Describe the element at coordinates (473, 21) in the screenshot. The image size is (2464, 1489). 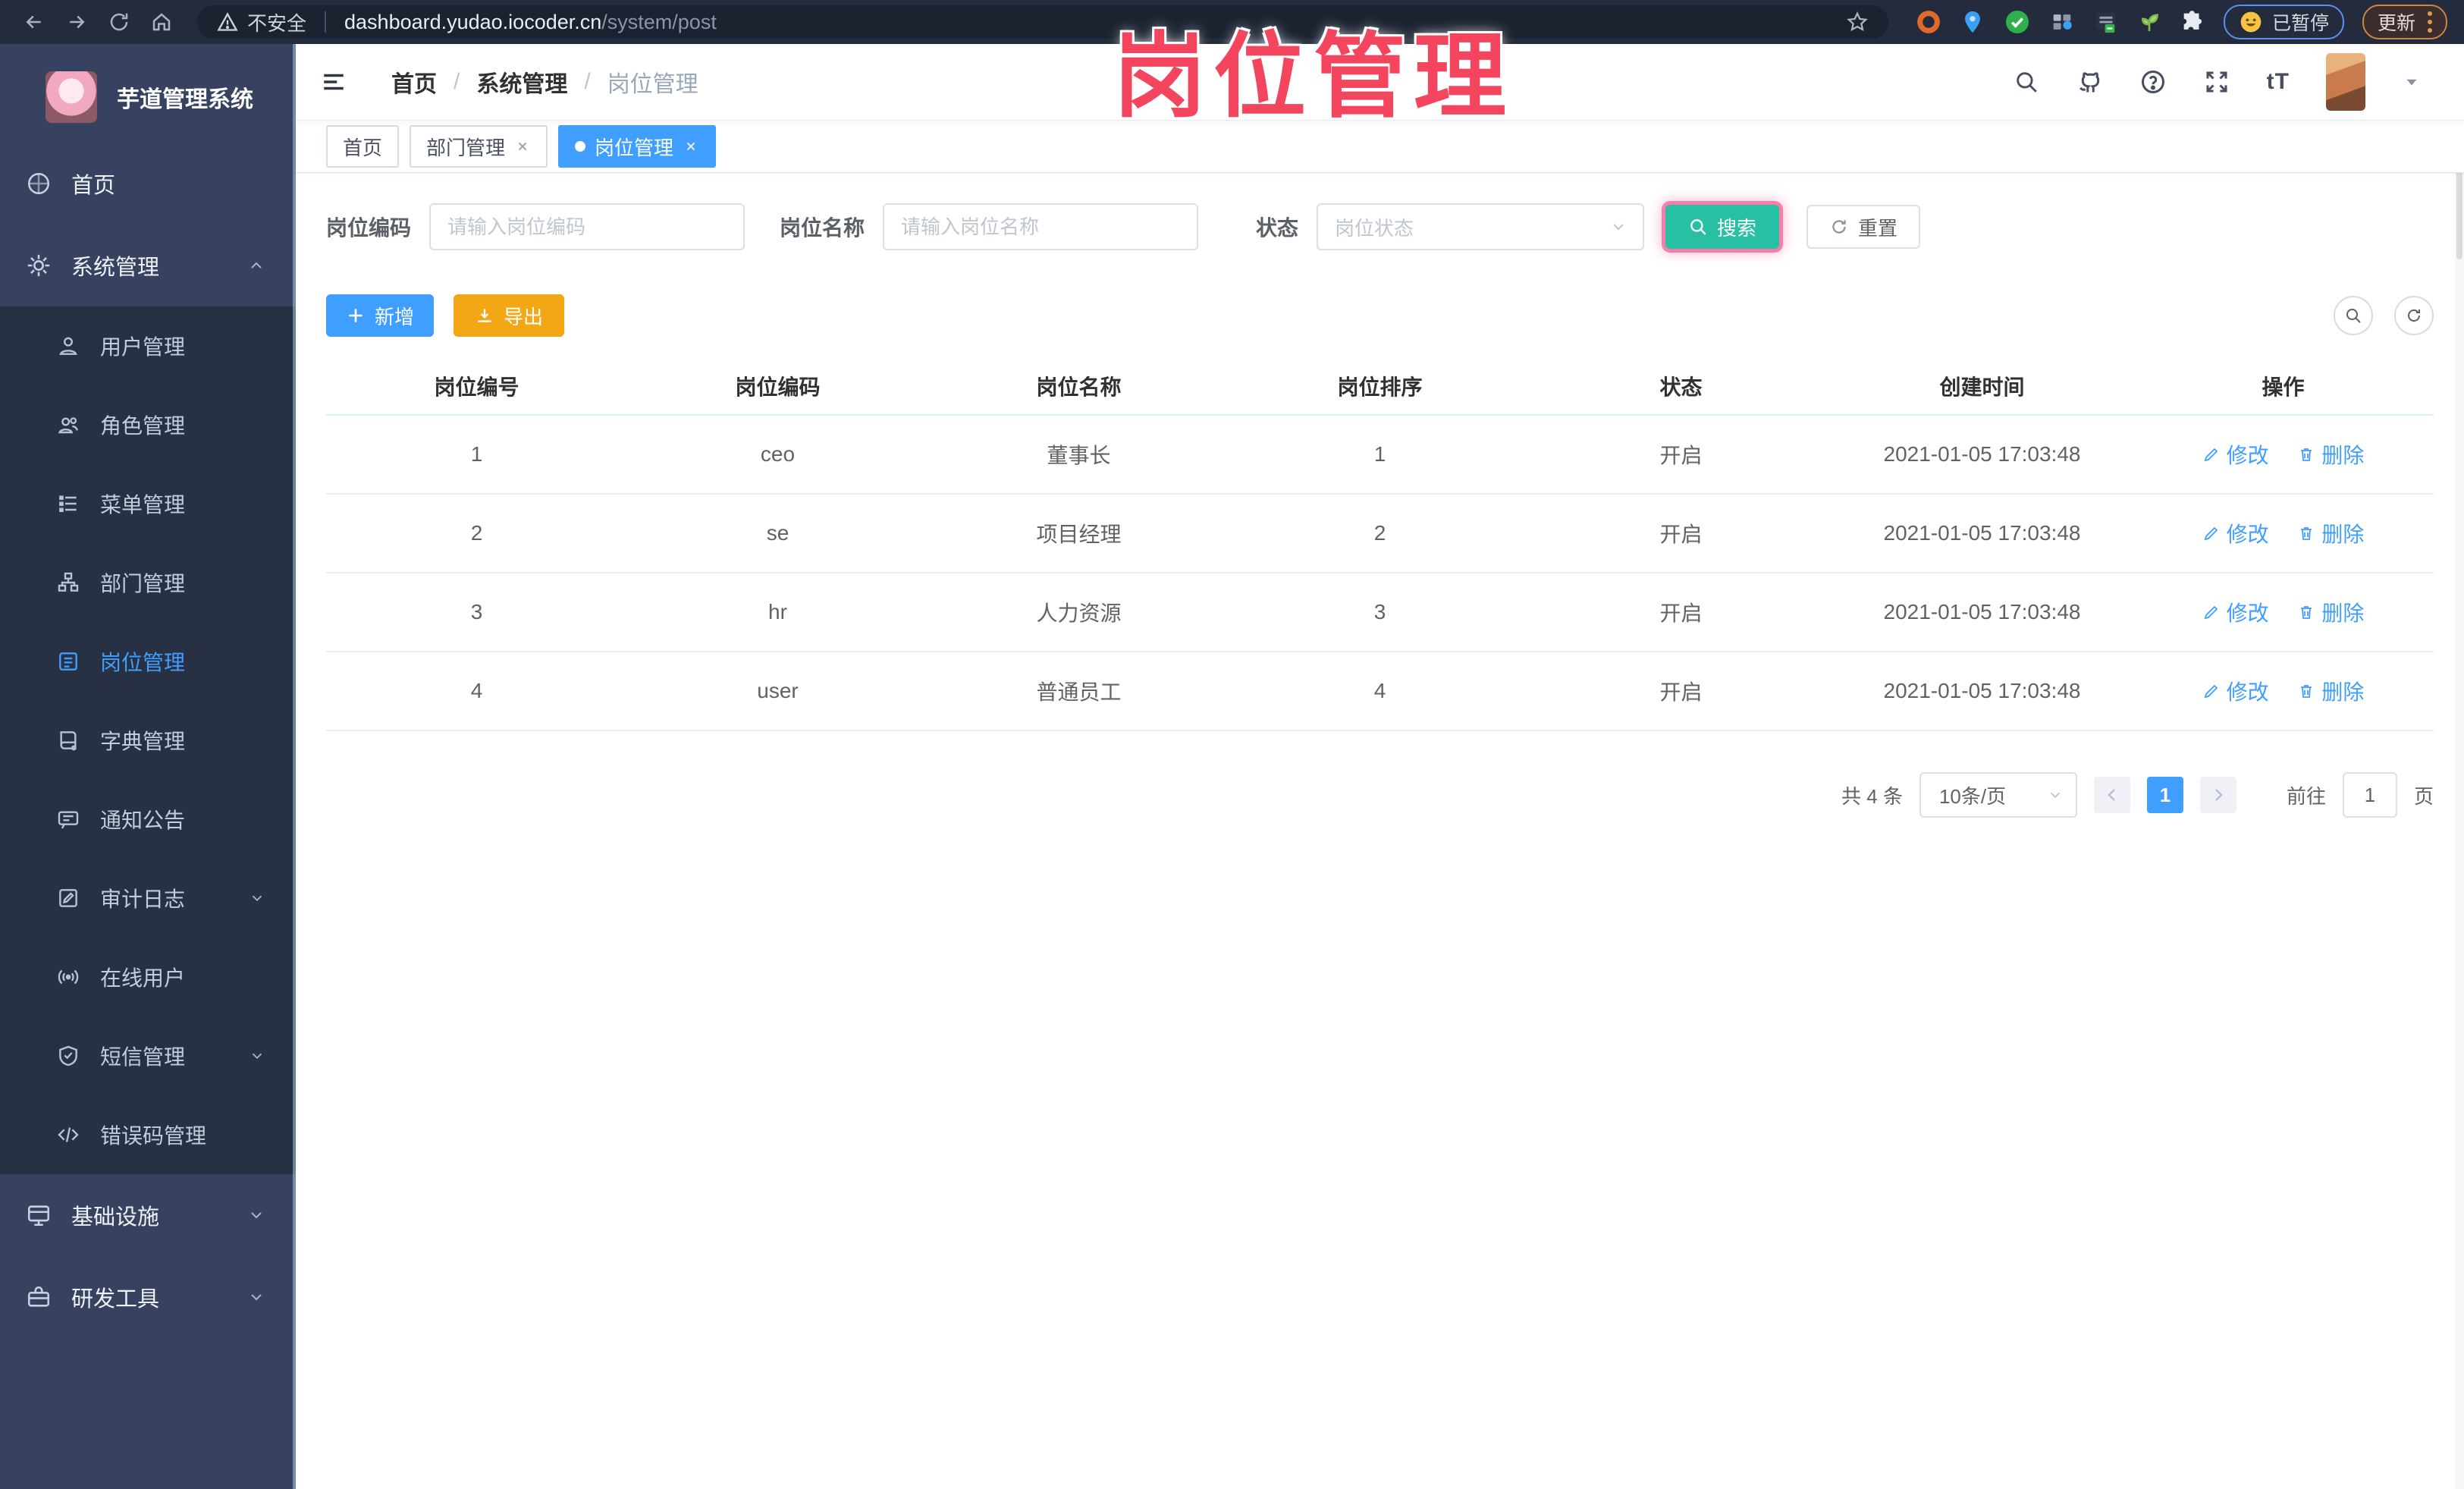
I see `url-domain: dashboard.yudao.iocoder.cn` at that location.